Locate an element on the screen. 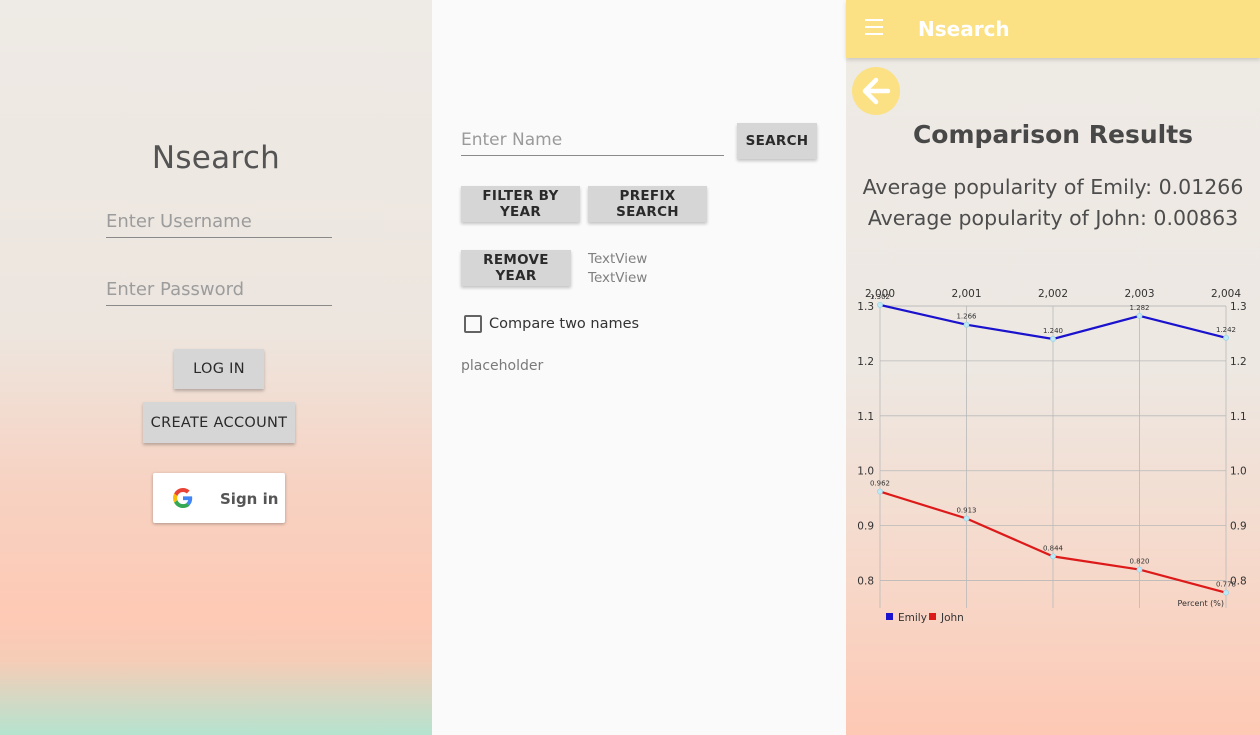 This screenshot has height=735, width=1260. textview-1: TextView is located at coordinates (618, 259).